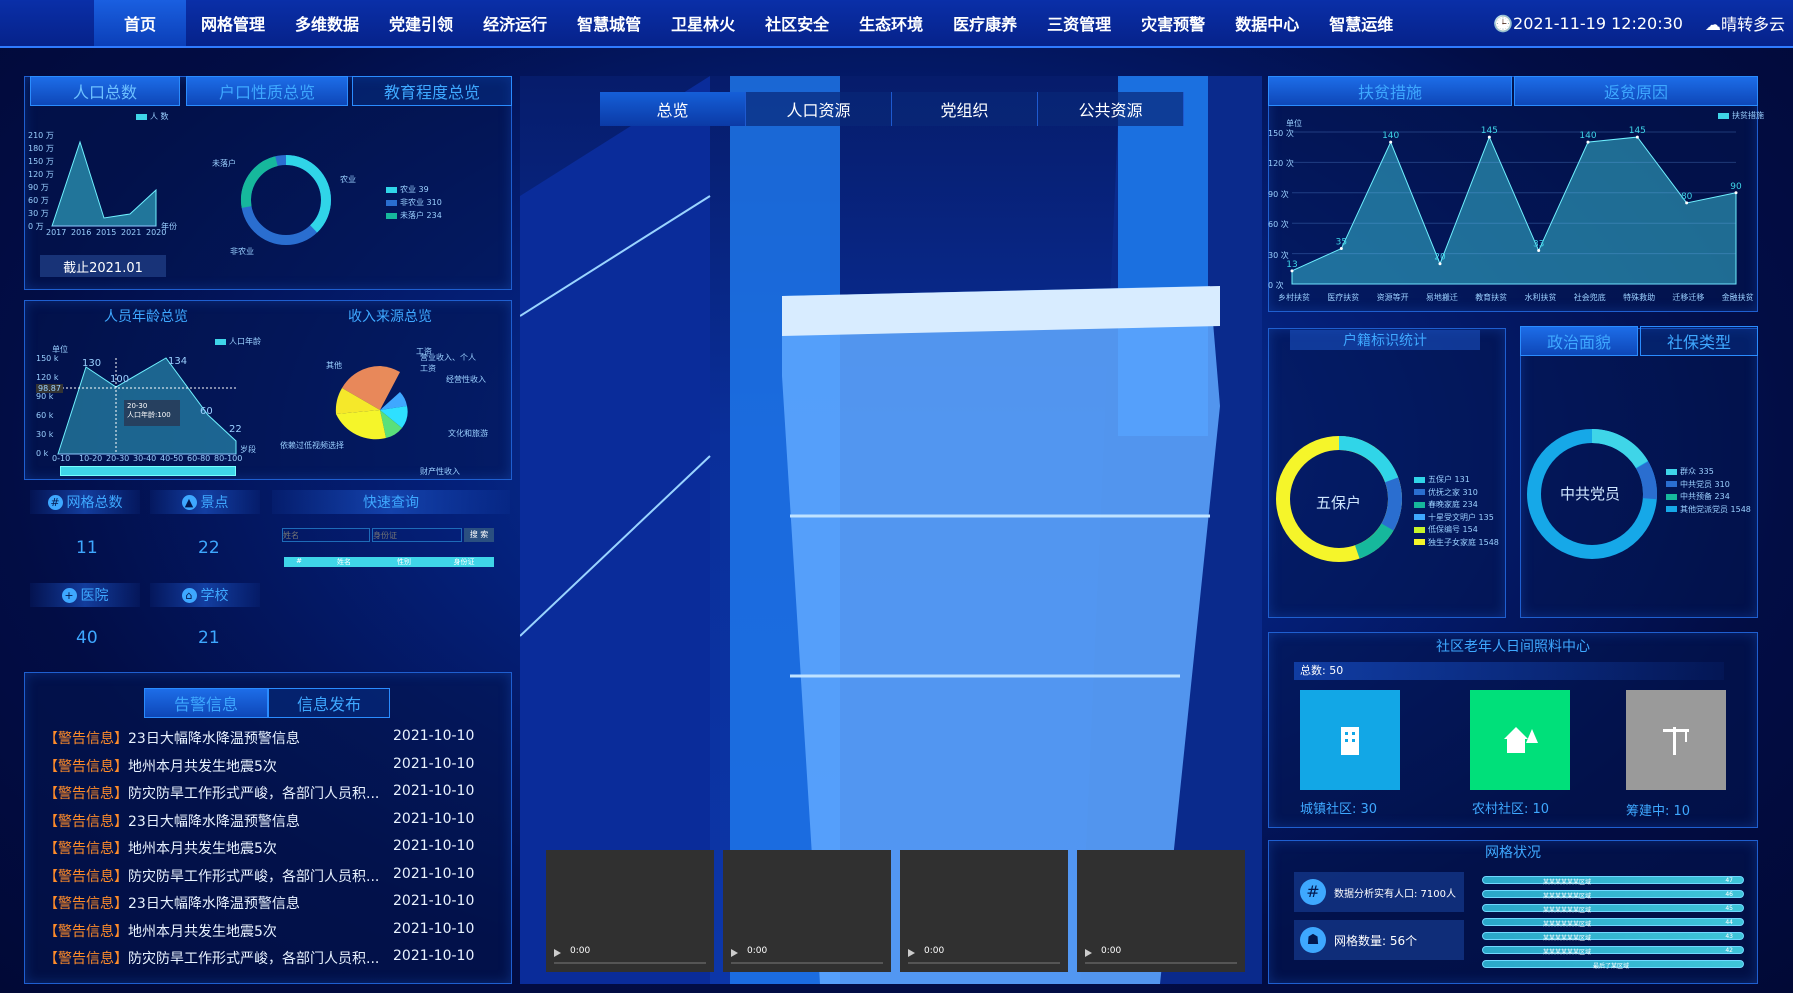 The width and height of the screenshot is (1793, 993). What do you see at coordinates (1267, 23) in the screenshot?
I see `nav-item-12: 数据中心` at bounding box center [1267, 23].